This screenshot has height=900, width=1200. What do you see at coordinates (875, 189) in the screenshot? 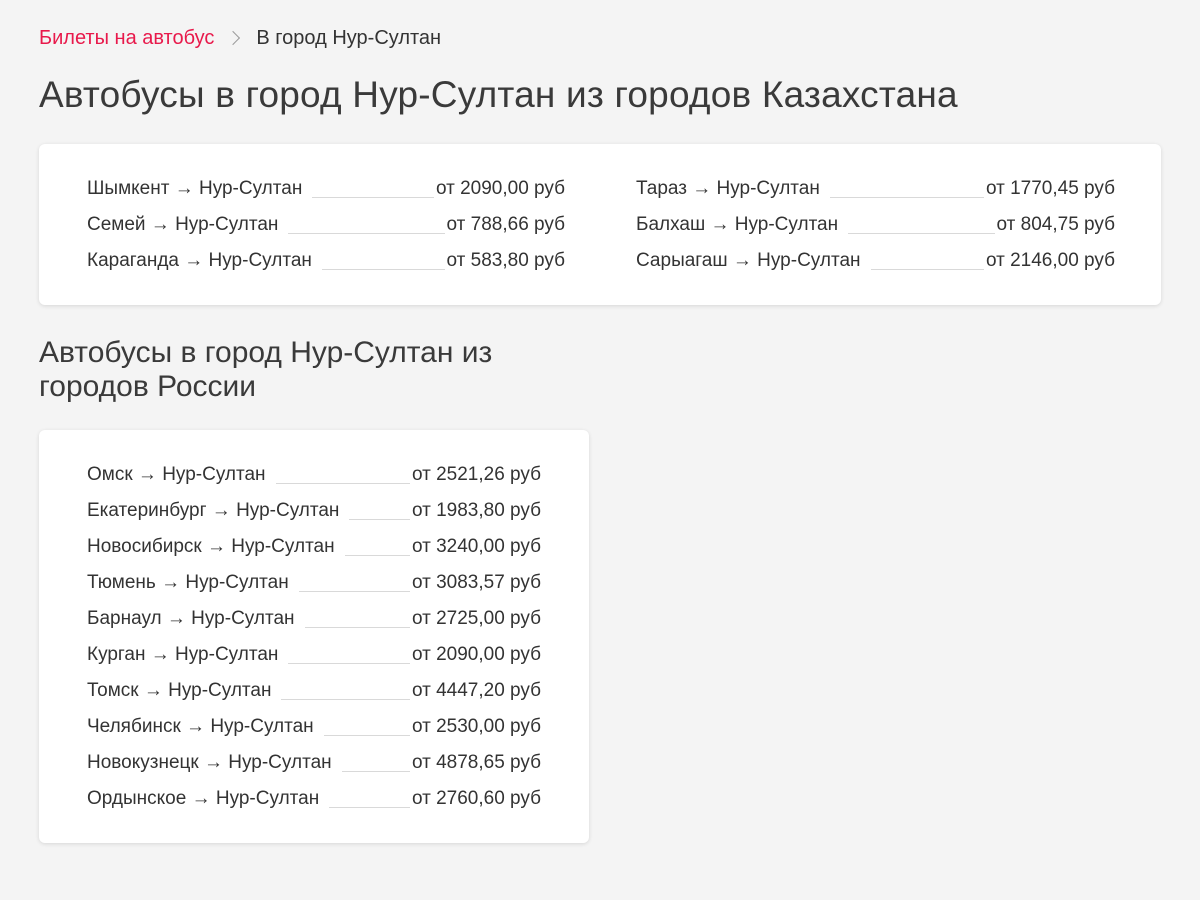
I see `route-item: Тараз → Нур-Султан от 1770,45 руб` at bounding box center [875, 189].